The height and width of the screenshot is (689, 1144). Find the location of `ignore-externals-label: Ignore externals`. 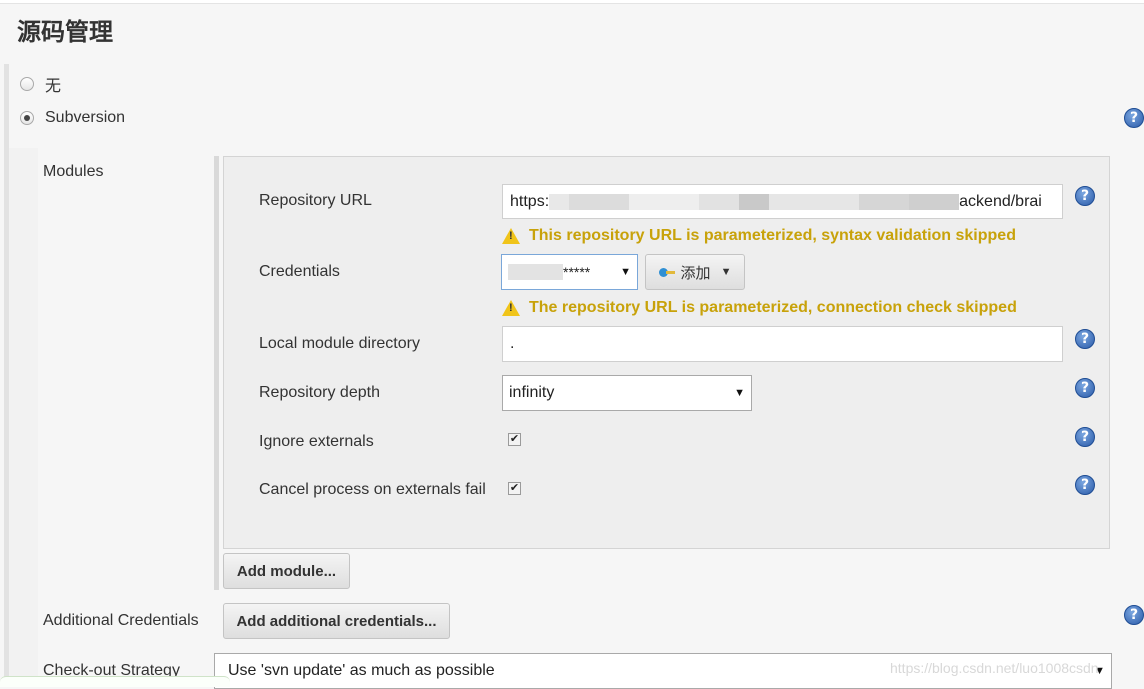

ignore-externals-label: Ignore externals is located at coordinates (316, 441).